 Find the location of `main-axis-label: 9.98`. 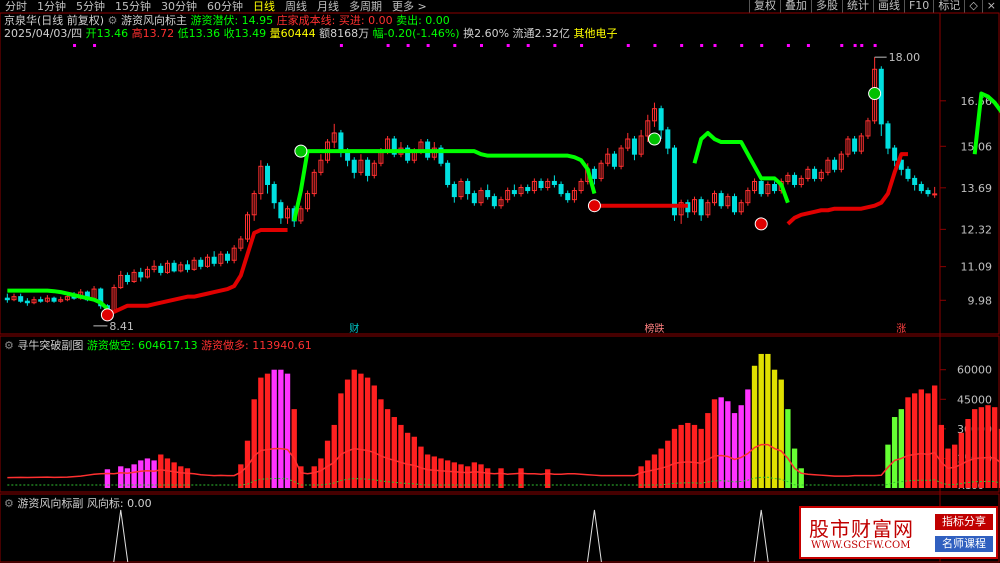

main-axis-label: 9.98 is located at coordinates (980, 300).